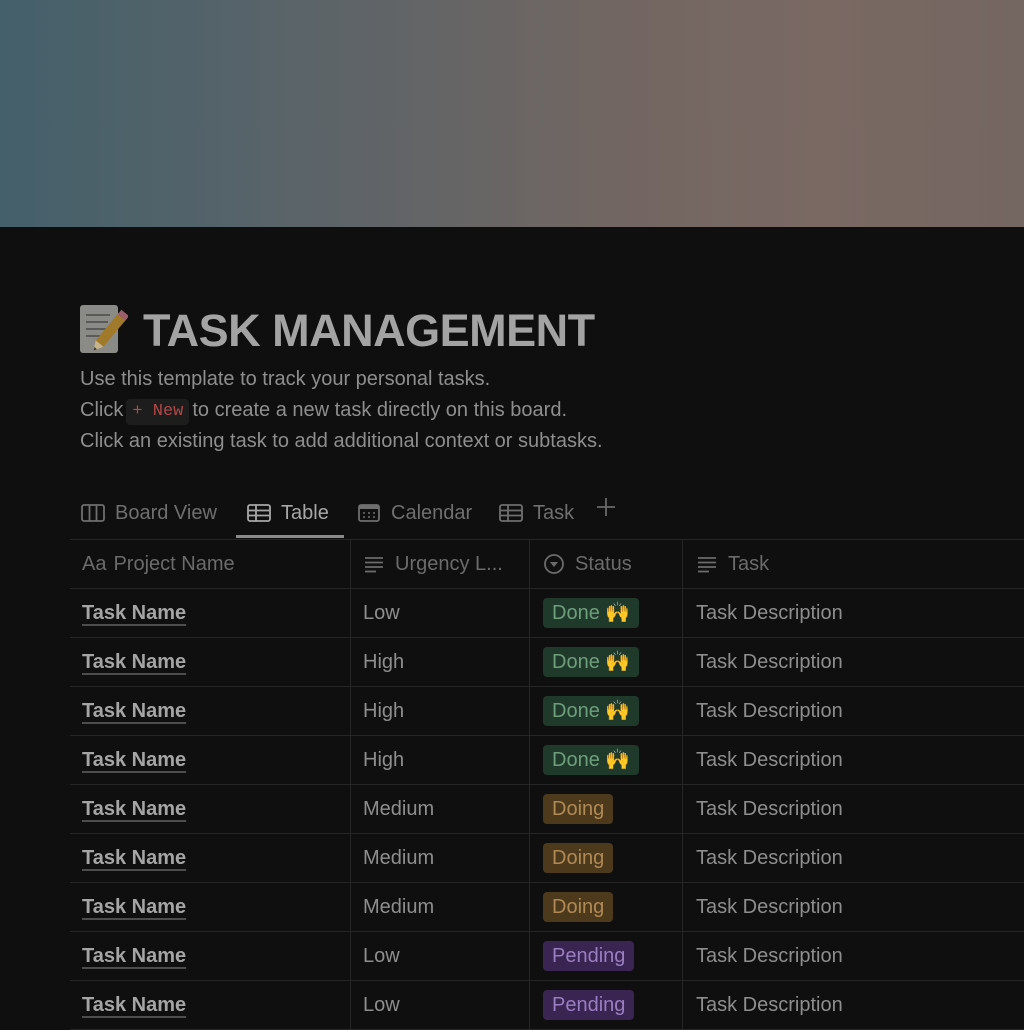 Image resolution: width=1024 pixels, height=1030 pixels. What do you see at coordinates (589, 1005) in the screenshot?
I see `status-badge: Pending` at bounding box center [589, 1005].